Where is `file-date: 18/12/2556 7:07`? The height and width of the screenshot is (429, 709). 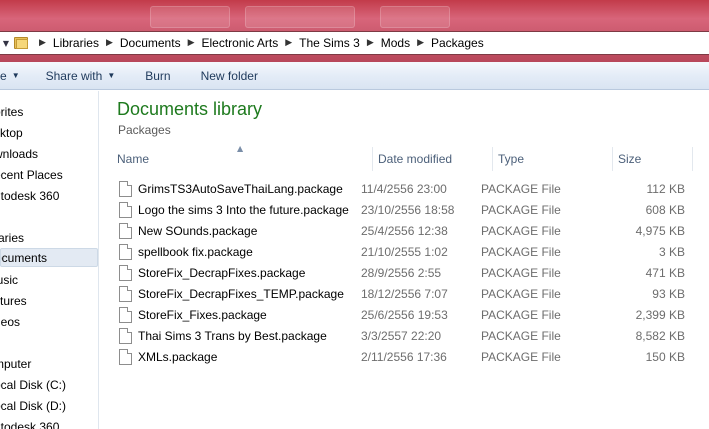 file-date: 18/12/2556 7:07 is located at coordinates (404, 294).